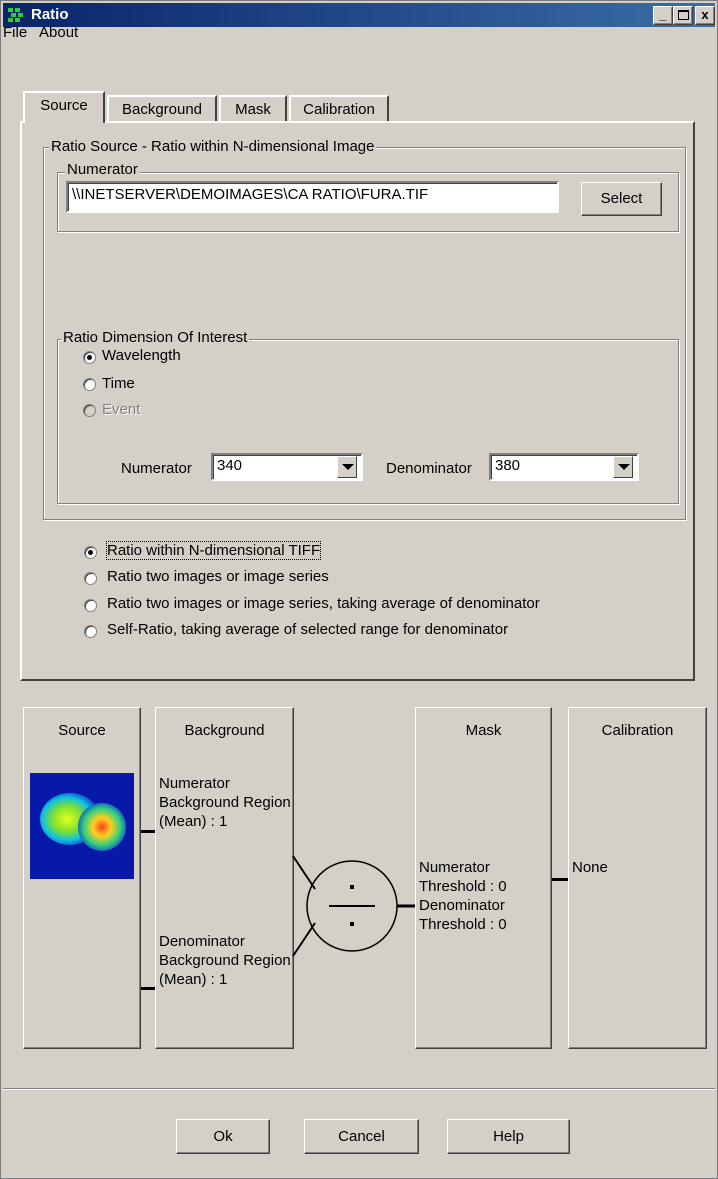 This screenshot has width=718, height=1179. Describe the element at coordinates (89, 384) in the screenshot. I see `time-radio` at that location.